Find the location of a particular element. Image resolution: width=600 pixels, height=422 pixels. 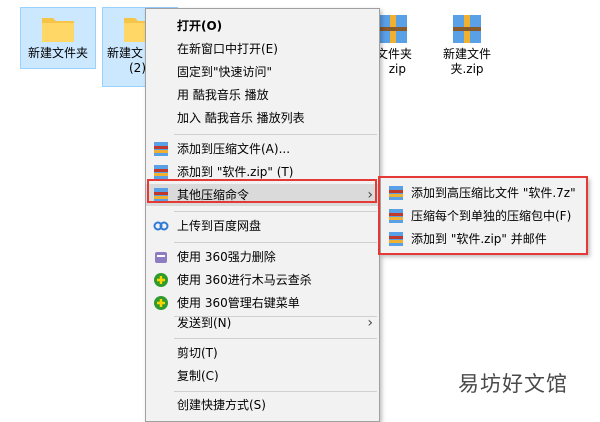

menu-item-open-new-window: 在新窗口中打开(E) is located at coordinates (262, 49).